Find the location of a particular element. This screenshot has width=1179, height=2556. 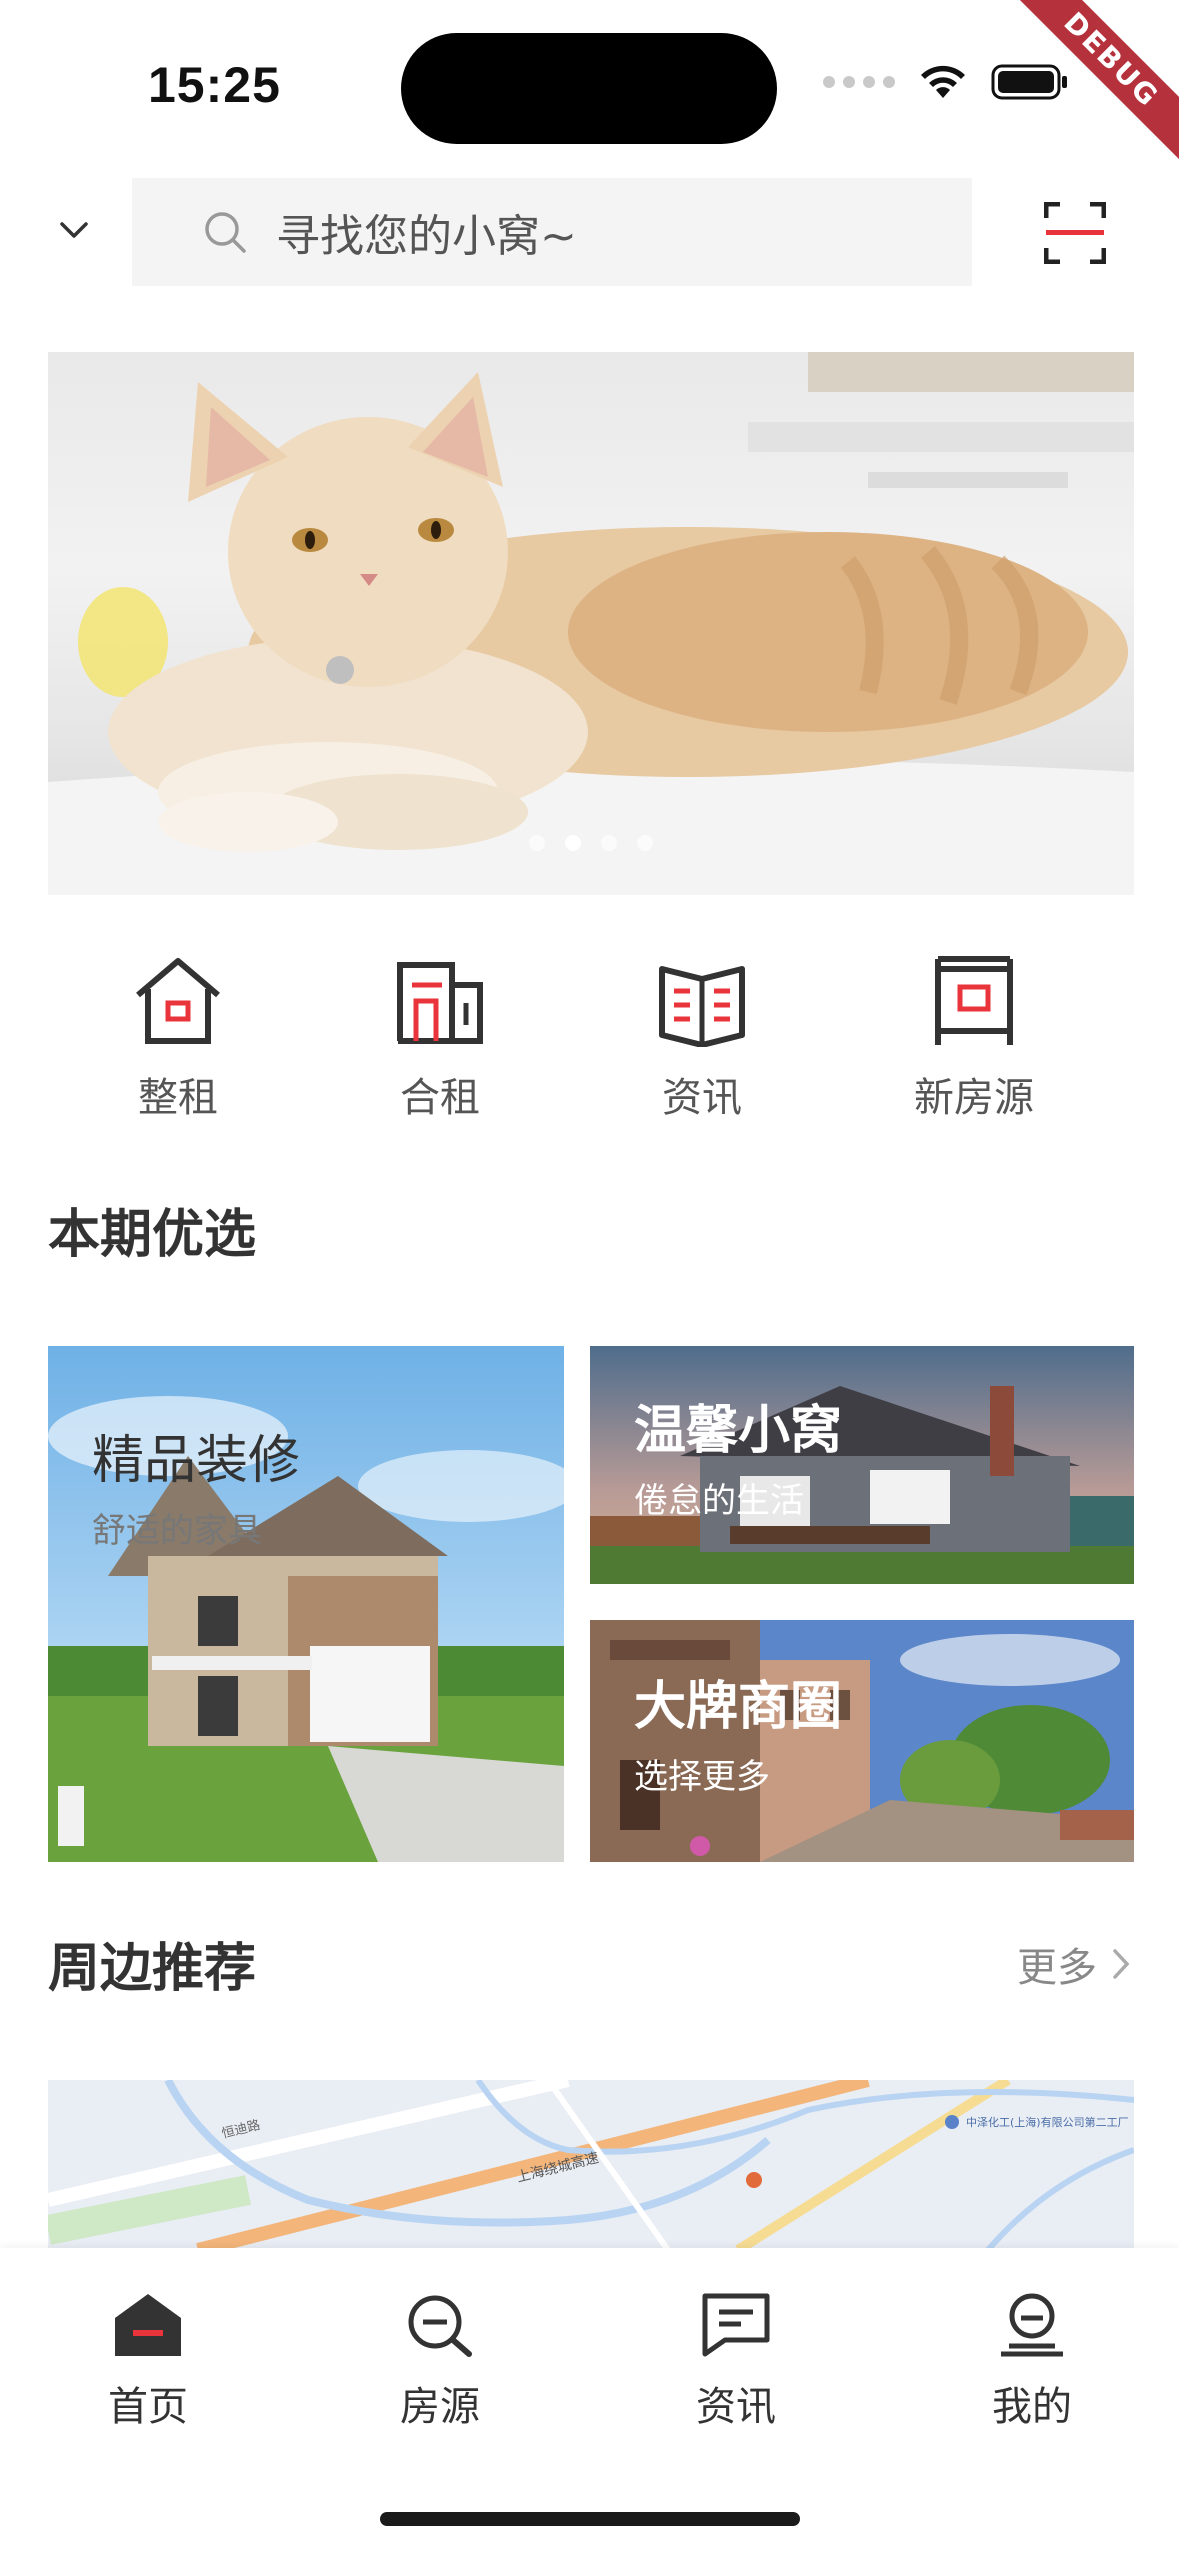

wifi-icon is located at coordinates (943, 81).